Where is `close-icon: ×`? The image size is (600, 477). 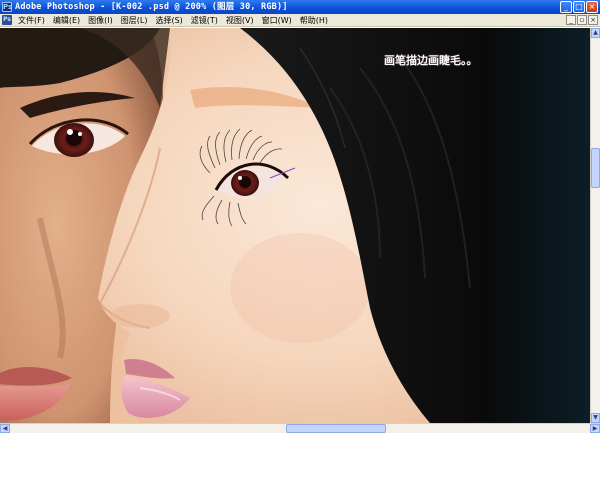 close-icon: × is located at coordinates (592, 7).